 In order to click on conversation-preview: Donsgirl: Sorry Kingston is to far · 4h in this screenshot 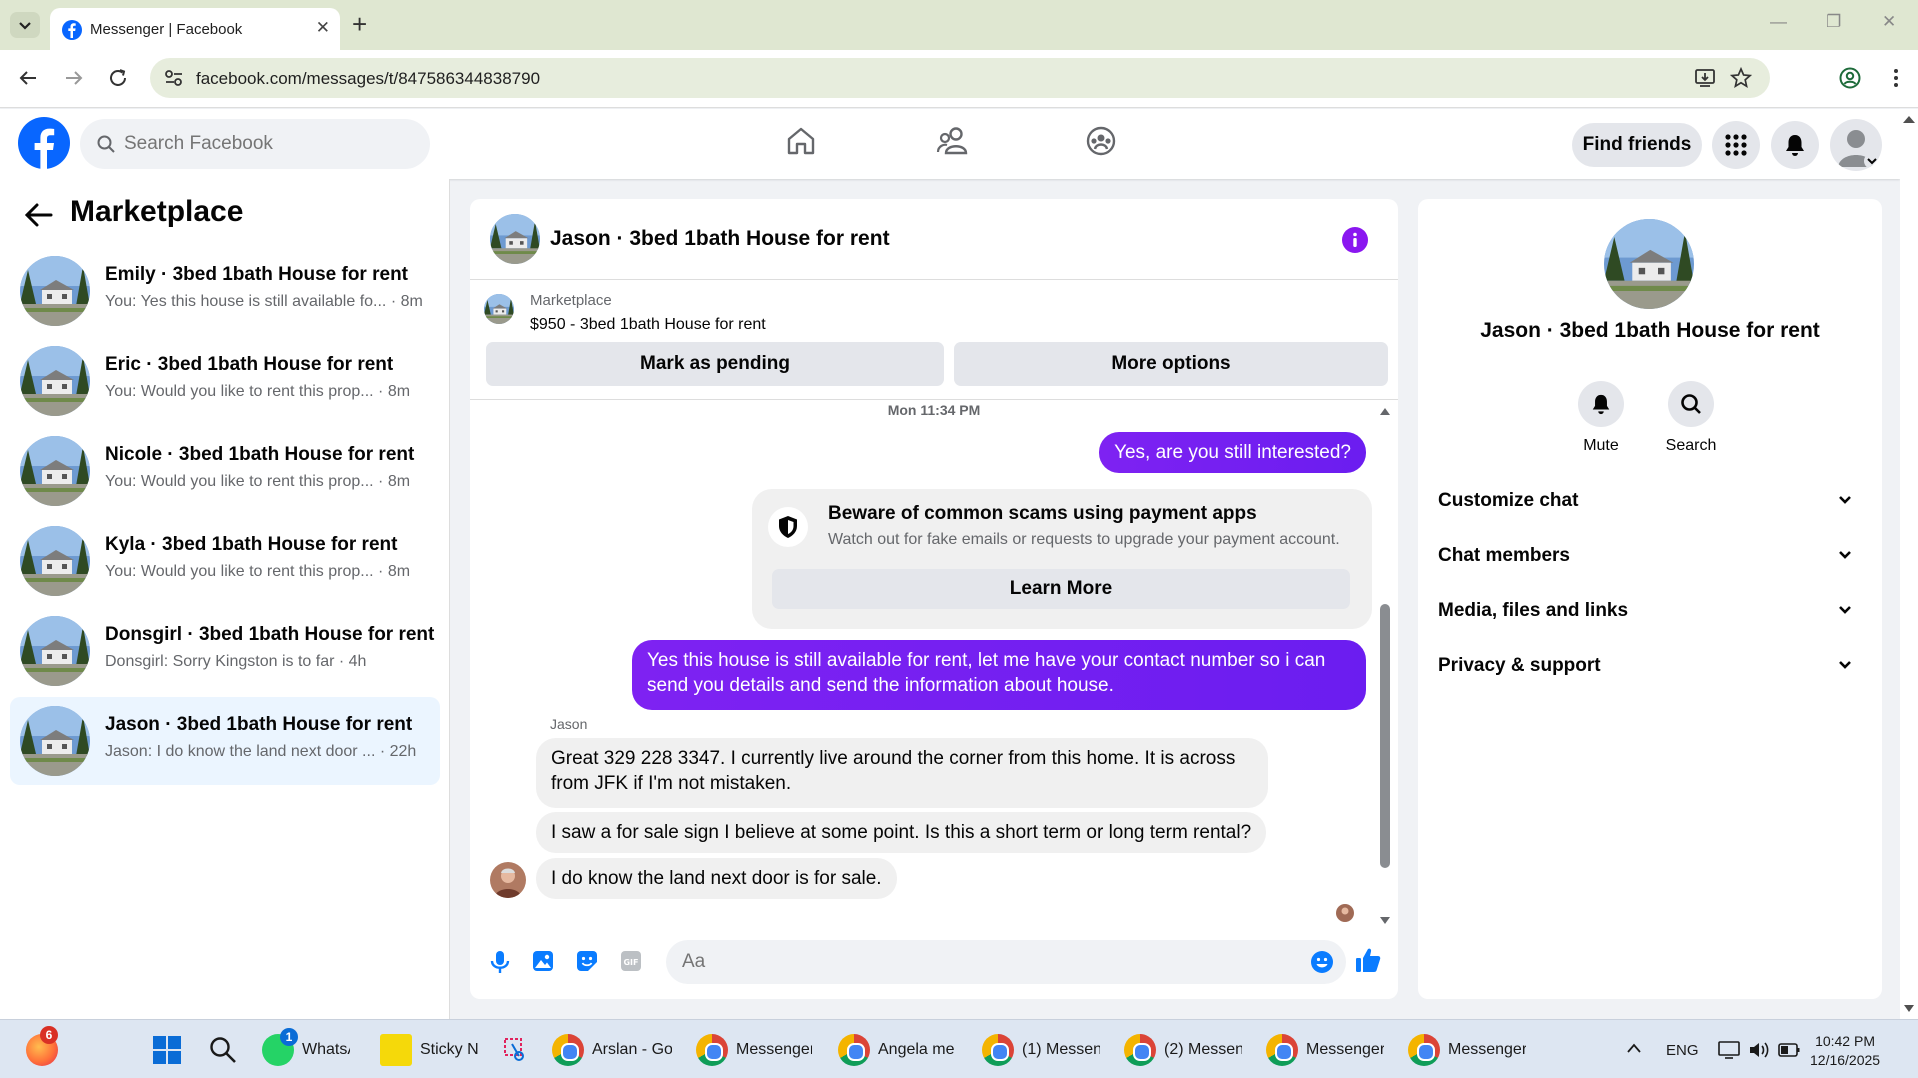, I will do `click(236, 661)`.